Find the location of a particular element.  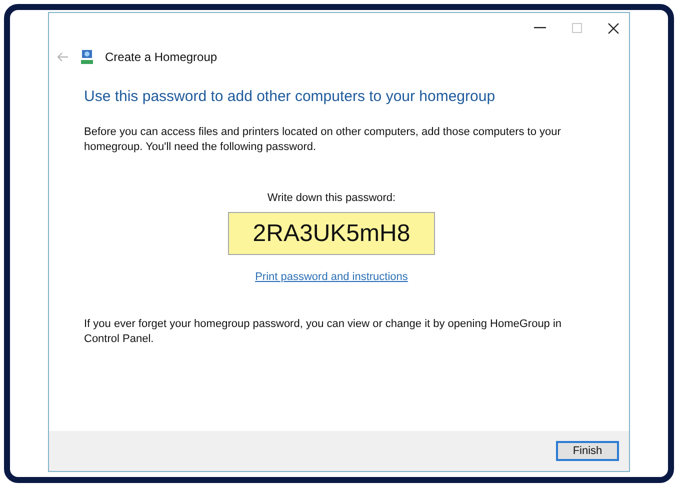

password-label: Write down this password: is located at coordinates (331, 198).